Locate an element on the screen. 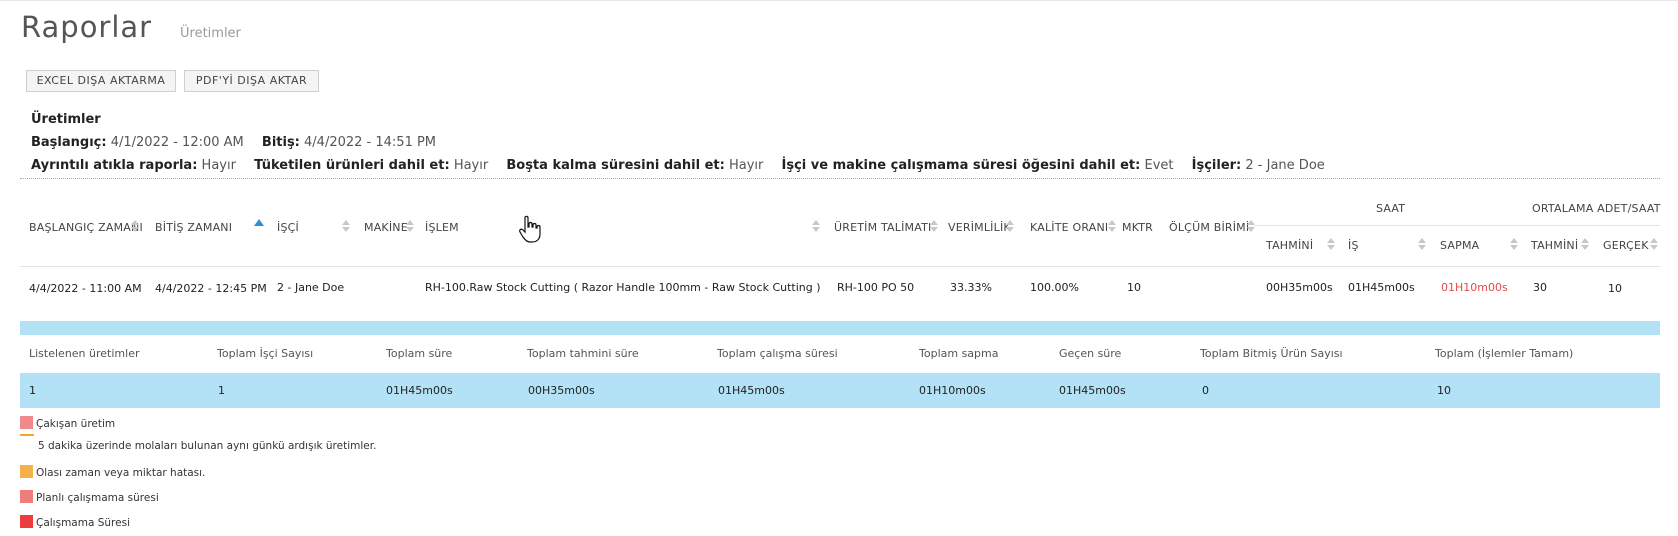 The image size is (1678, 536). page-title: Raporlar is located at coordinates (87, 27).